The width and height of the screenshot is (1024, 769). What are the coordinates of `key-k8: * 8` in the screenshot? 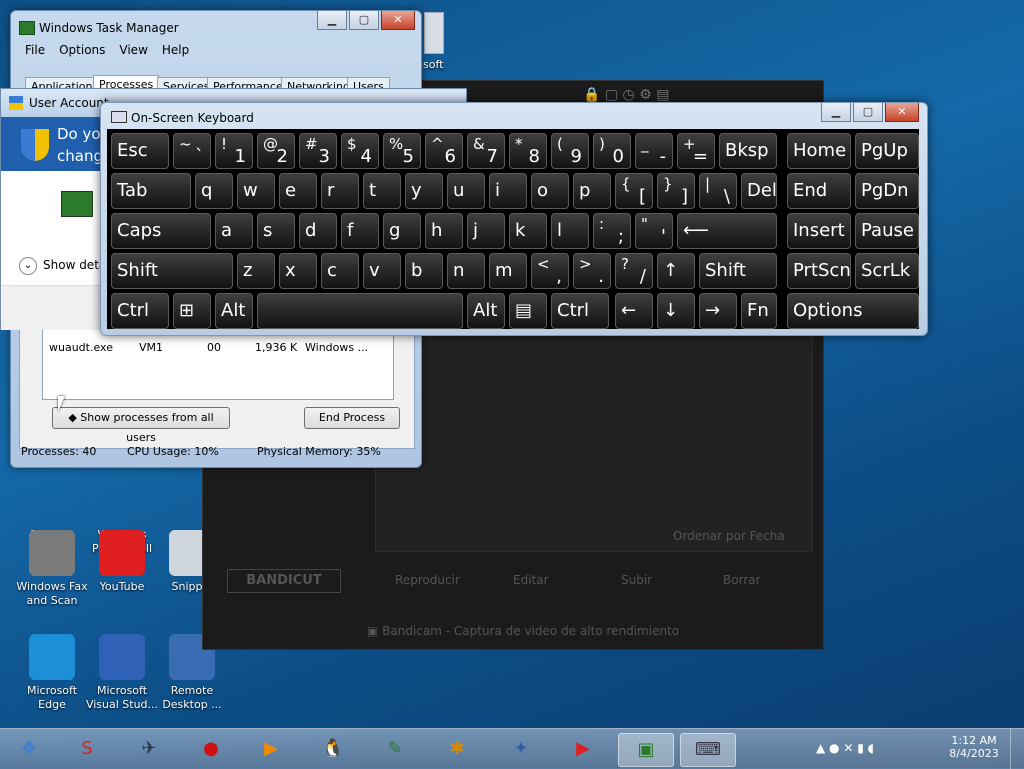 It's located at (528, 151).